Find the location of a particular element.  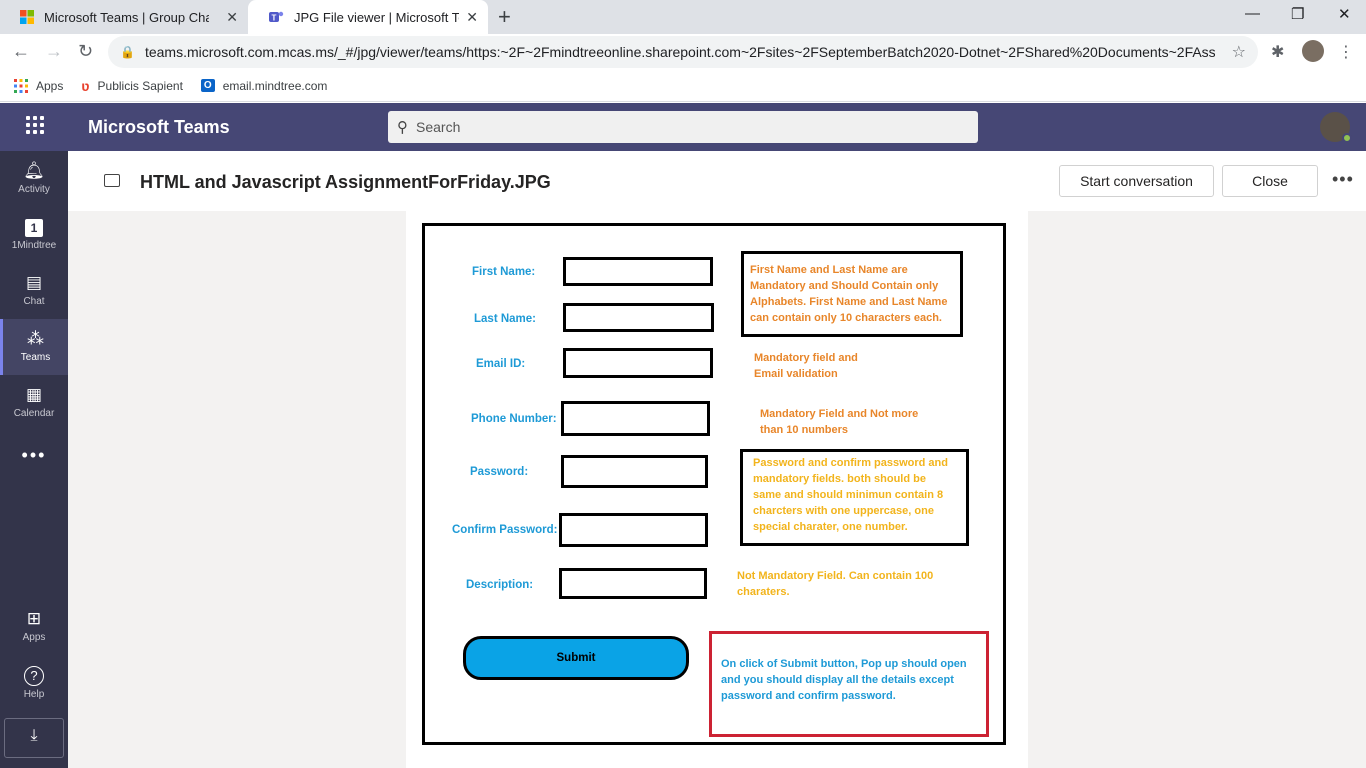

password-box is located at coordinates (634, 471).